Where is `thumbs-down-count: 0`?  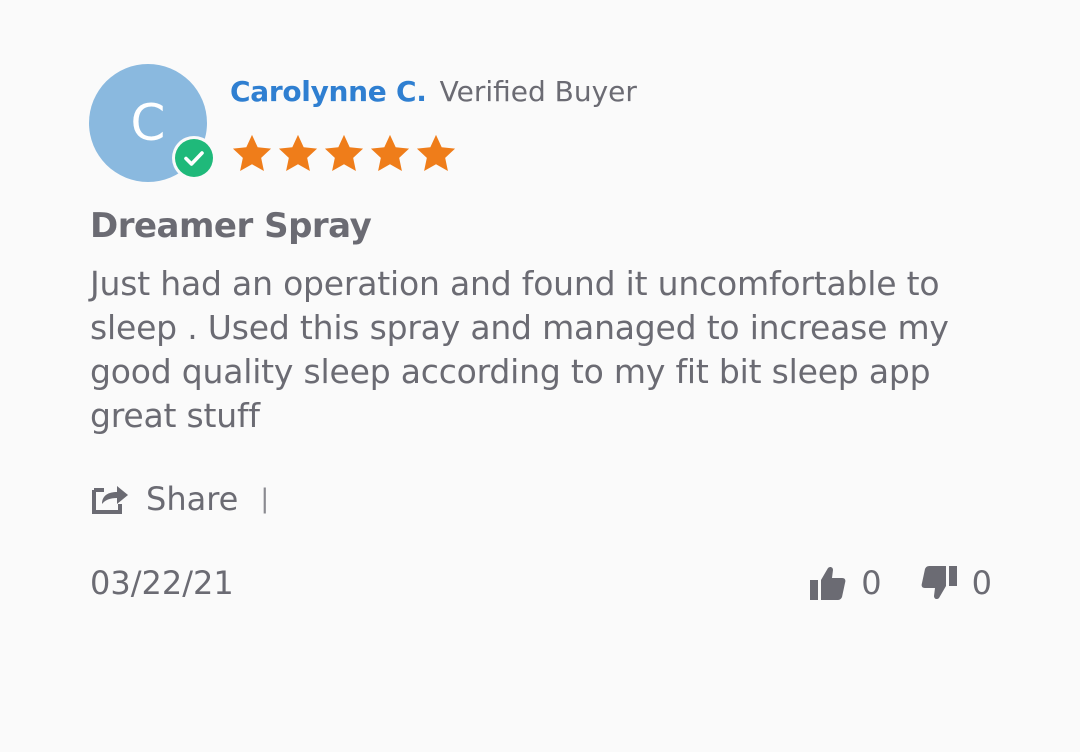
thumbs-down-count: 0 is located at coordinates (981, 583).